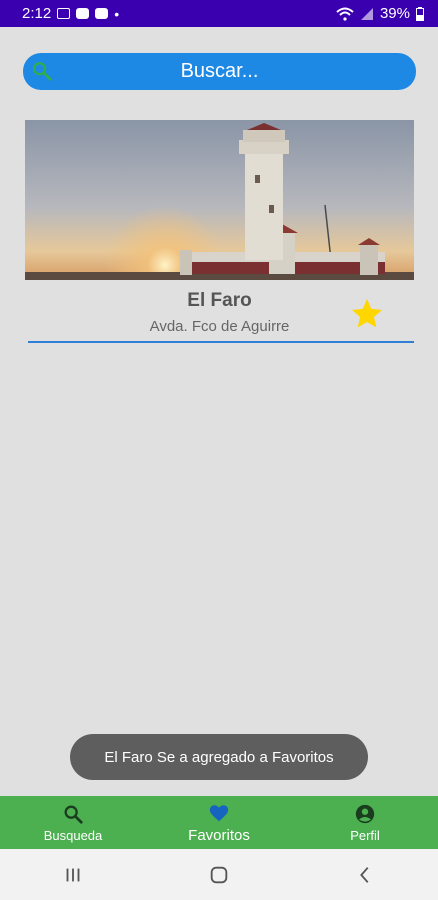  Describe the element at coordinates (394, 13) in the screenshot. I see `battery-percent: 39%` at that location.